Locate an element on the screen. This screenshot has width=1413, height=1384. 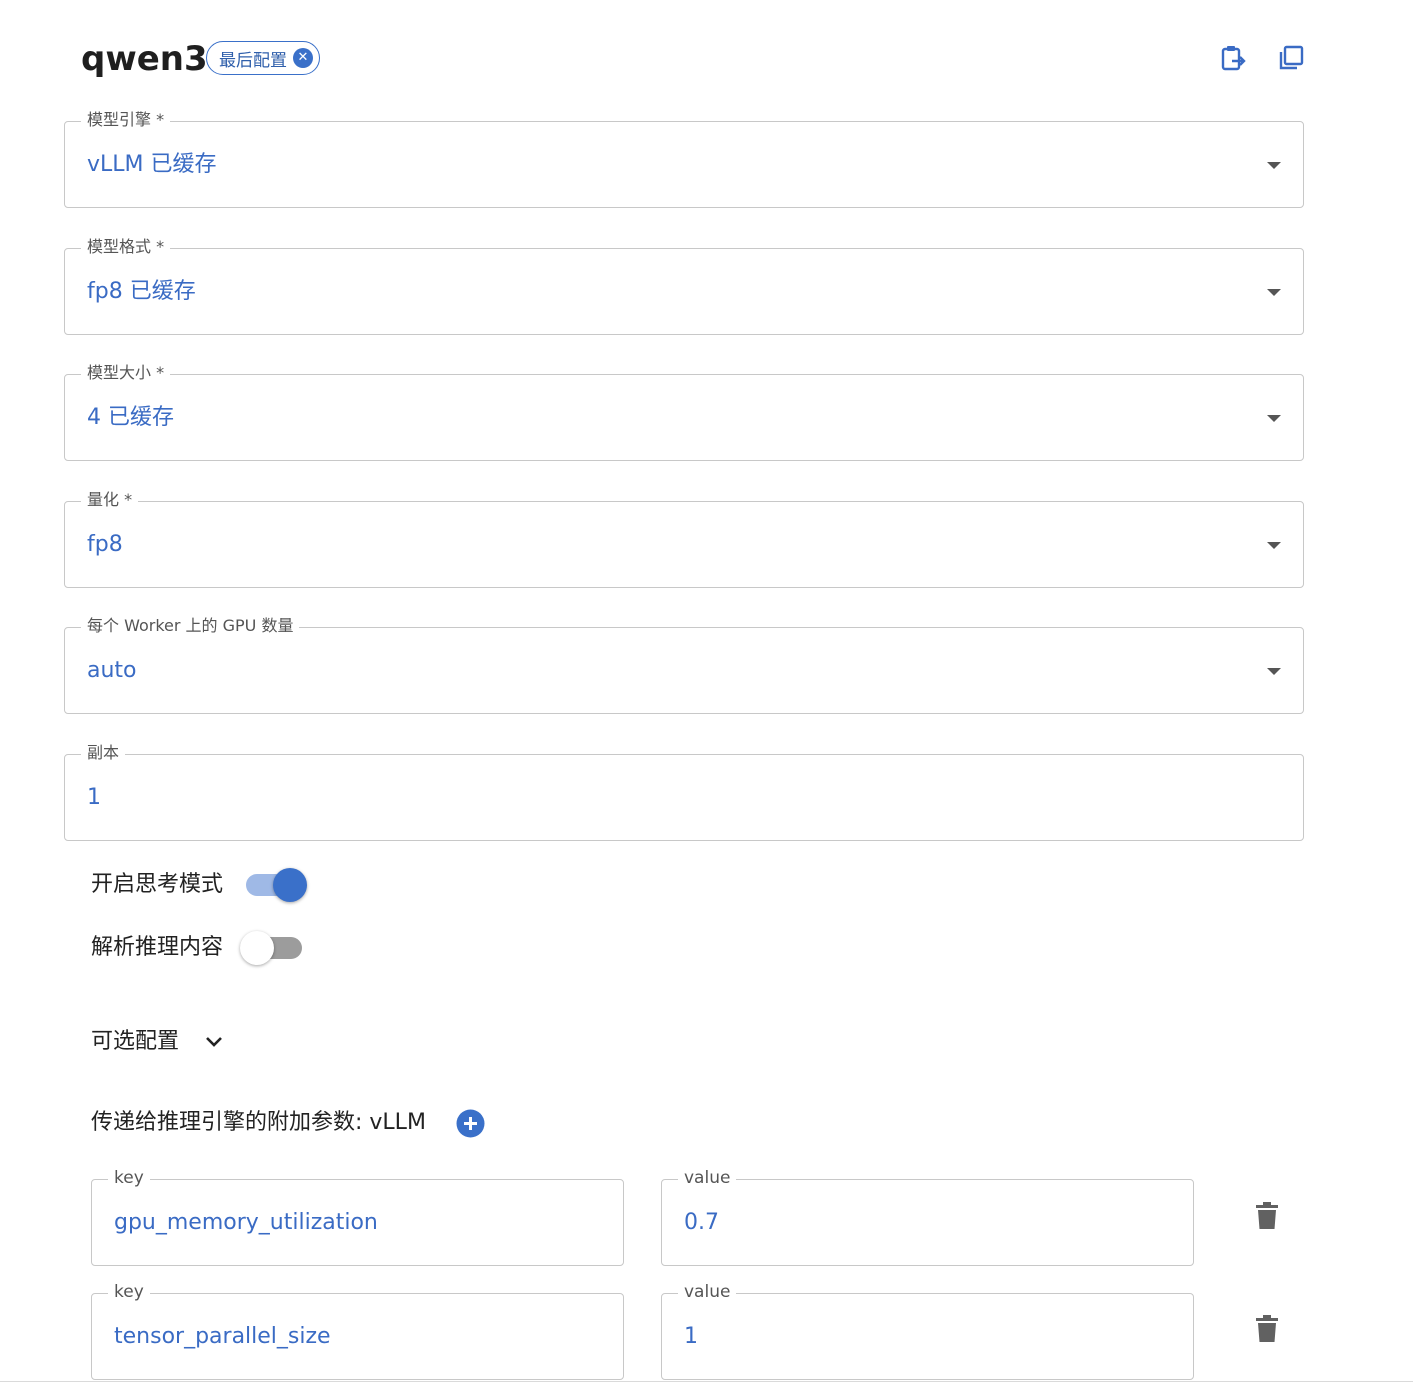
model-size-value: 4 已缓存 is located at coordinates (130, 417).